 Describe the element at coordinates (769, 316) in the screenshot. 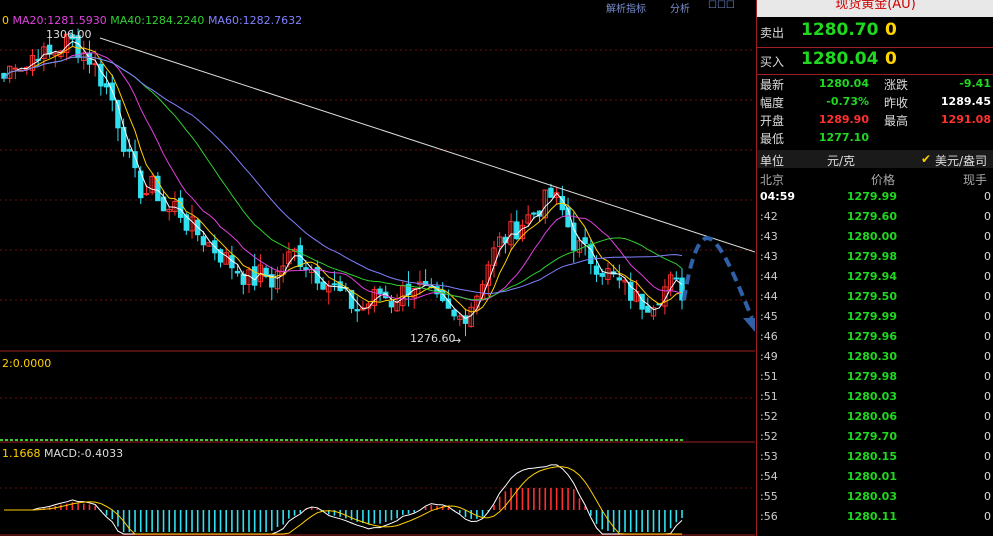

I see `tick-time: :45` at that location.